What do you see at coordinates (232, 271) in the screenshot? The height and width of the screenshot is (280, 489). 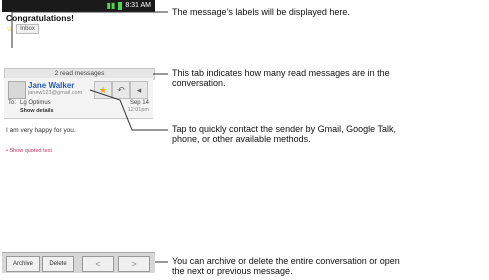 I see `callout-archive-2: the next or previous message.` at bounding box center [232, 271].